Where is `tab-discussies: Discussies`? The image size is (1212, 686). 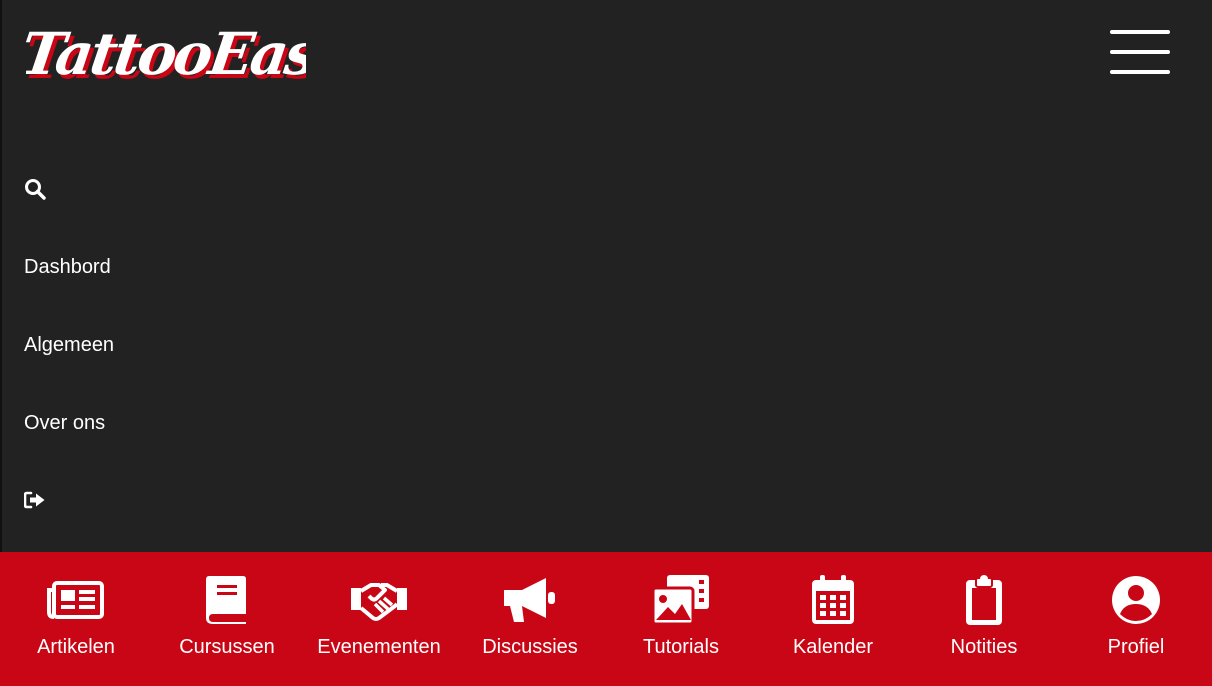 tab-discussies: Discussies is located at coordinates (530, 619).